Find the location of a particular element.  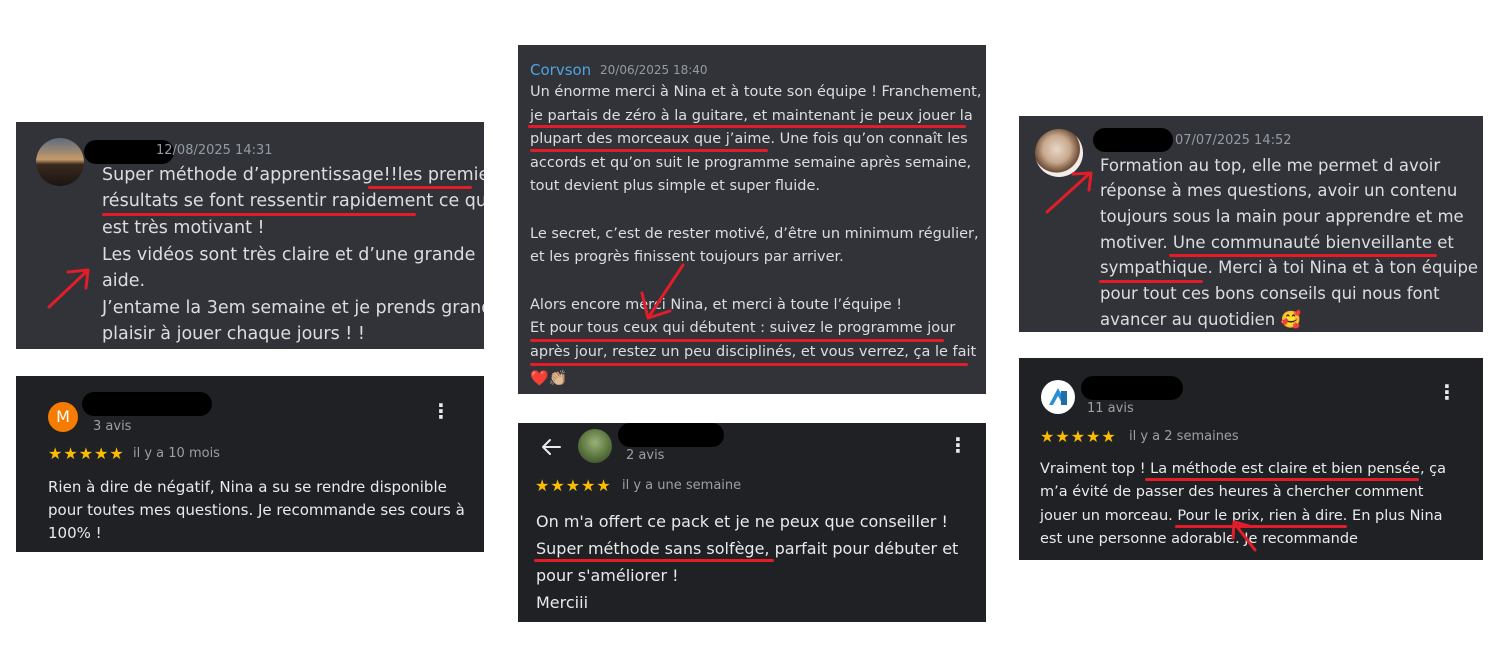

review-text-line: est très motivant ! is located at coordinates (183, 228).